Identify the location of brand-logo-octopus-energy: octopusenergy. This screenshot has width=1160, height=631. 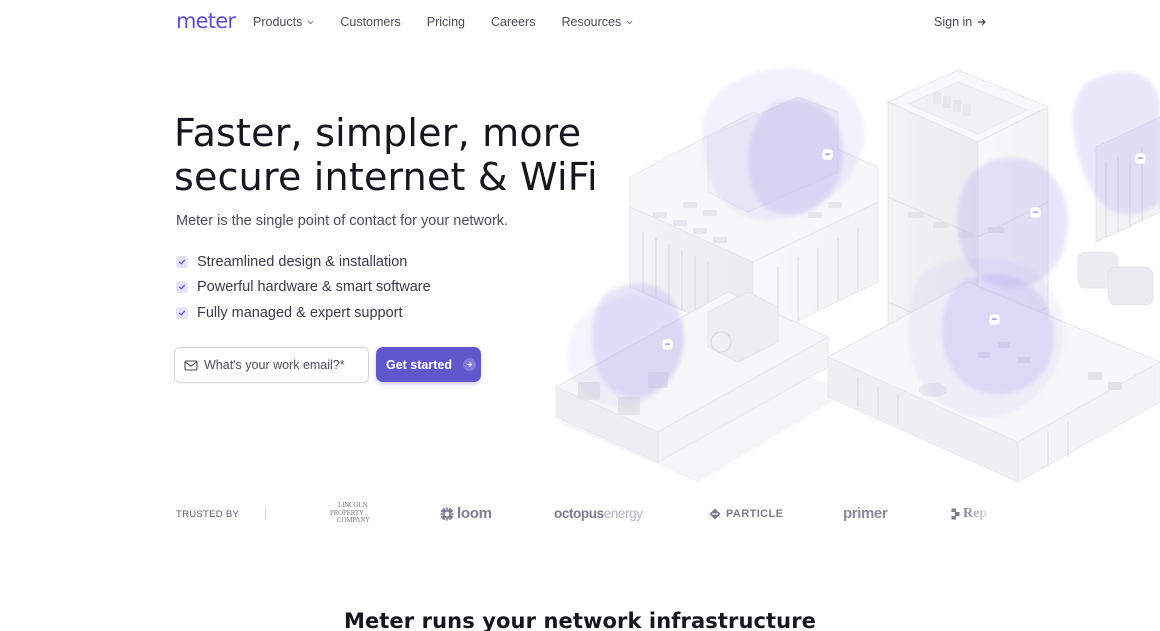
(598, 513).